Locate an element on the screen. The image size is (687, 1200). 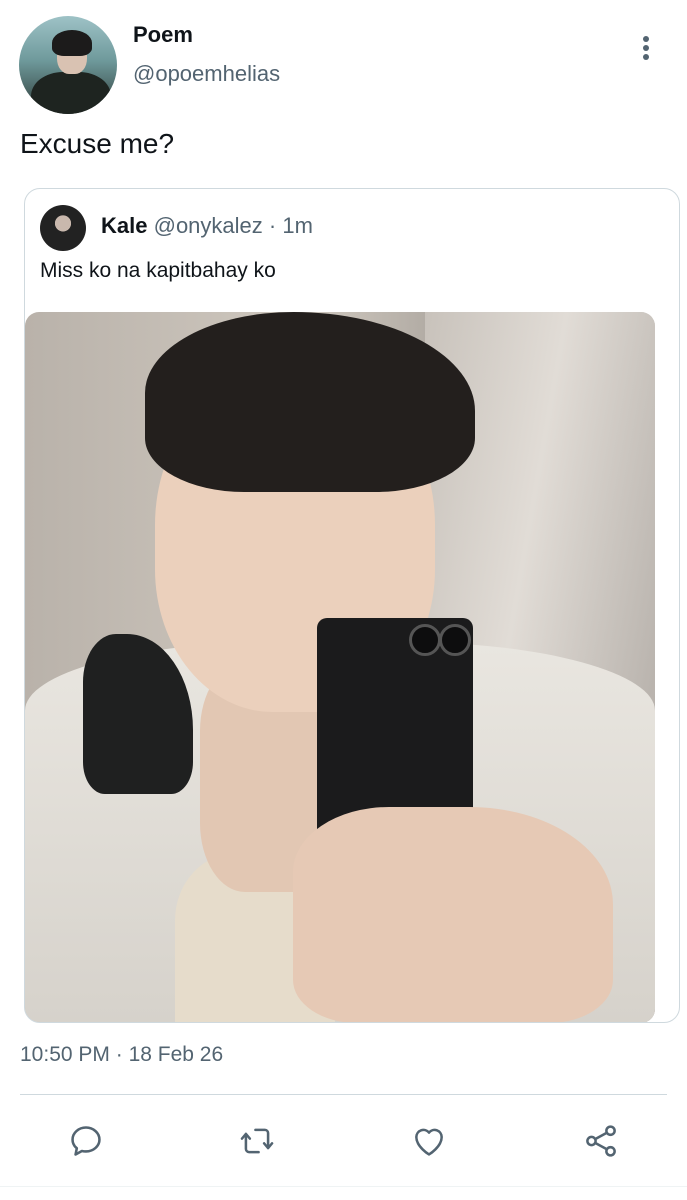
tweet-author-name: Poem is located at coordinates (163, 35).